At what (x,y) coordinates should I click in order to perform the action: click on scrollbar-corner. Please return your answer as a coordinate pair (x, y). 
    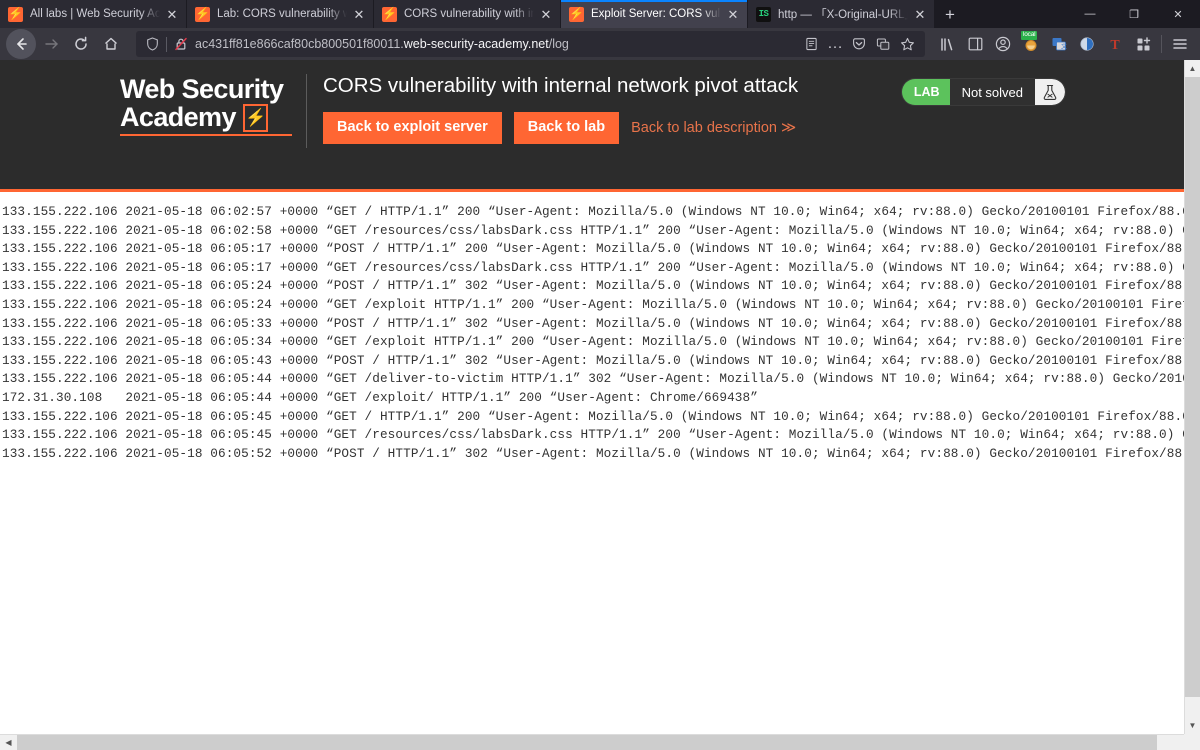
    Looking at the image, I should click on (1192, 742).